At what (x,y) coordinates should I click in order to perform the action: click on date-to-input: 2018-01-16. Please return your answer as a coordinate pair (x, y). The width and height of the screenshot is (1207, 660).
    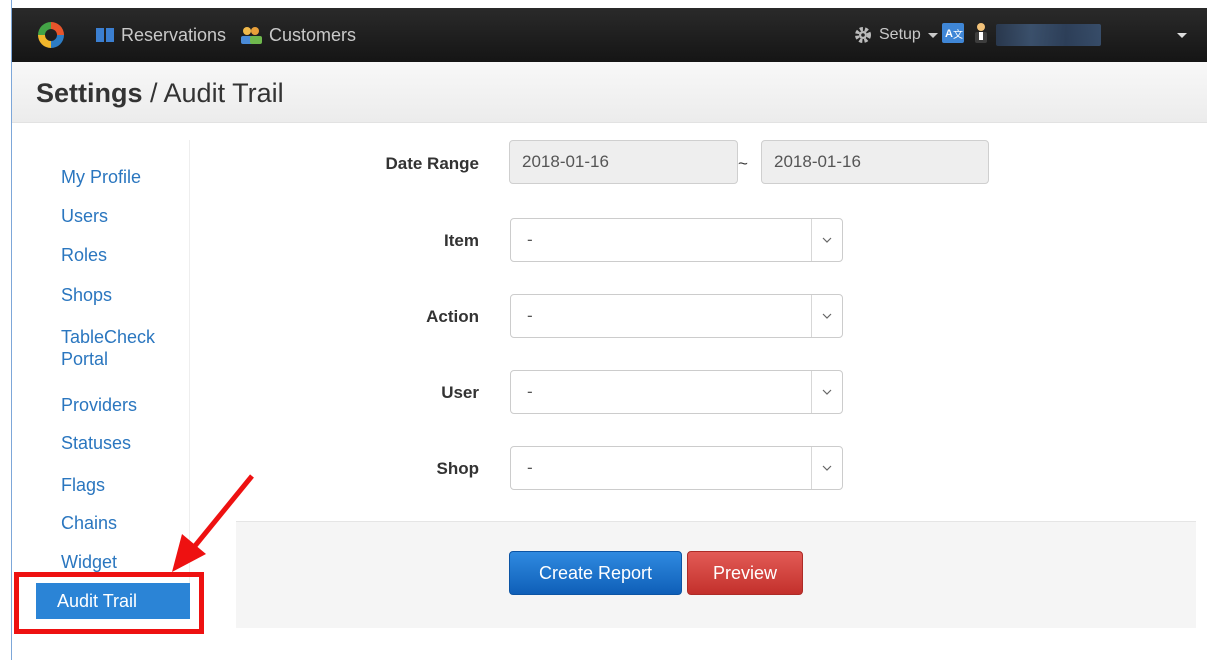
    Looking at the image, I should click on (875, 162).